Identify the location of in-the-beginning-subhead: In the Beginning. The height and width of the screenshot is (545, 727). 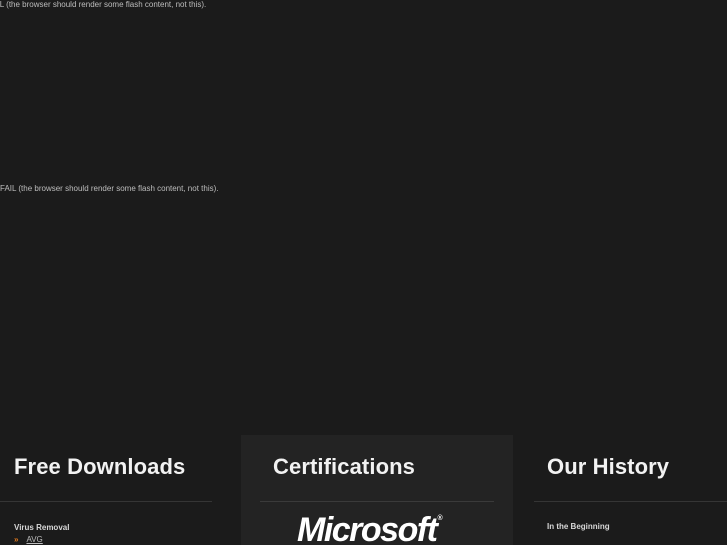
(578, 526).